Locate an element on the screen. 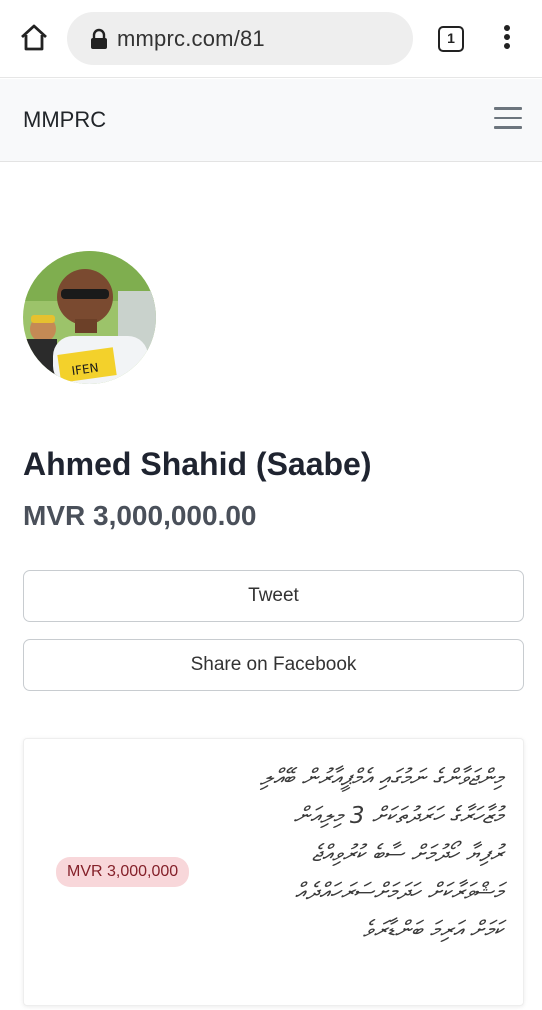 This screenshot has height=1010, width=542. description-line: ރުފިޔާ ހޯދުމަށް ސާބެ ކުރުވިއްޖެ is located at coordinates (407, 854).